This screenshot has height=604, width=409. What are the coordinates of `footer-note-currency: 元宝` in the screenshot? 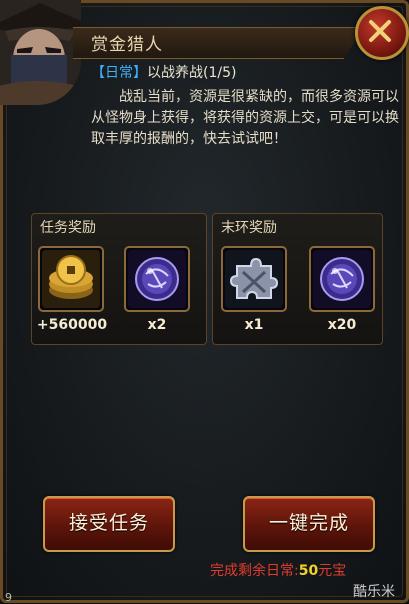 It's located at (332, 571).